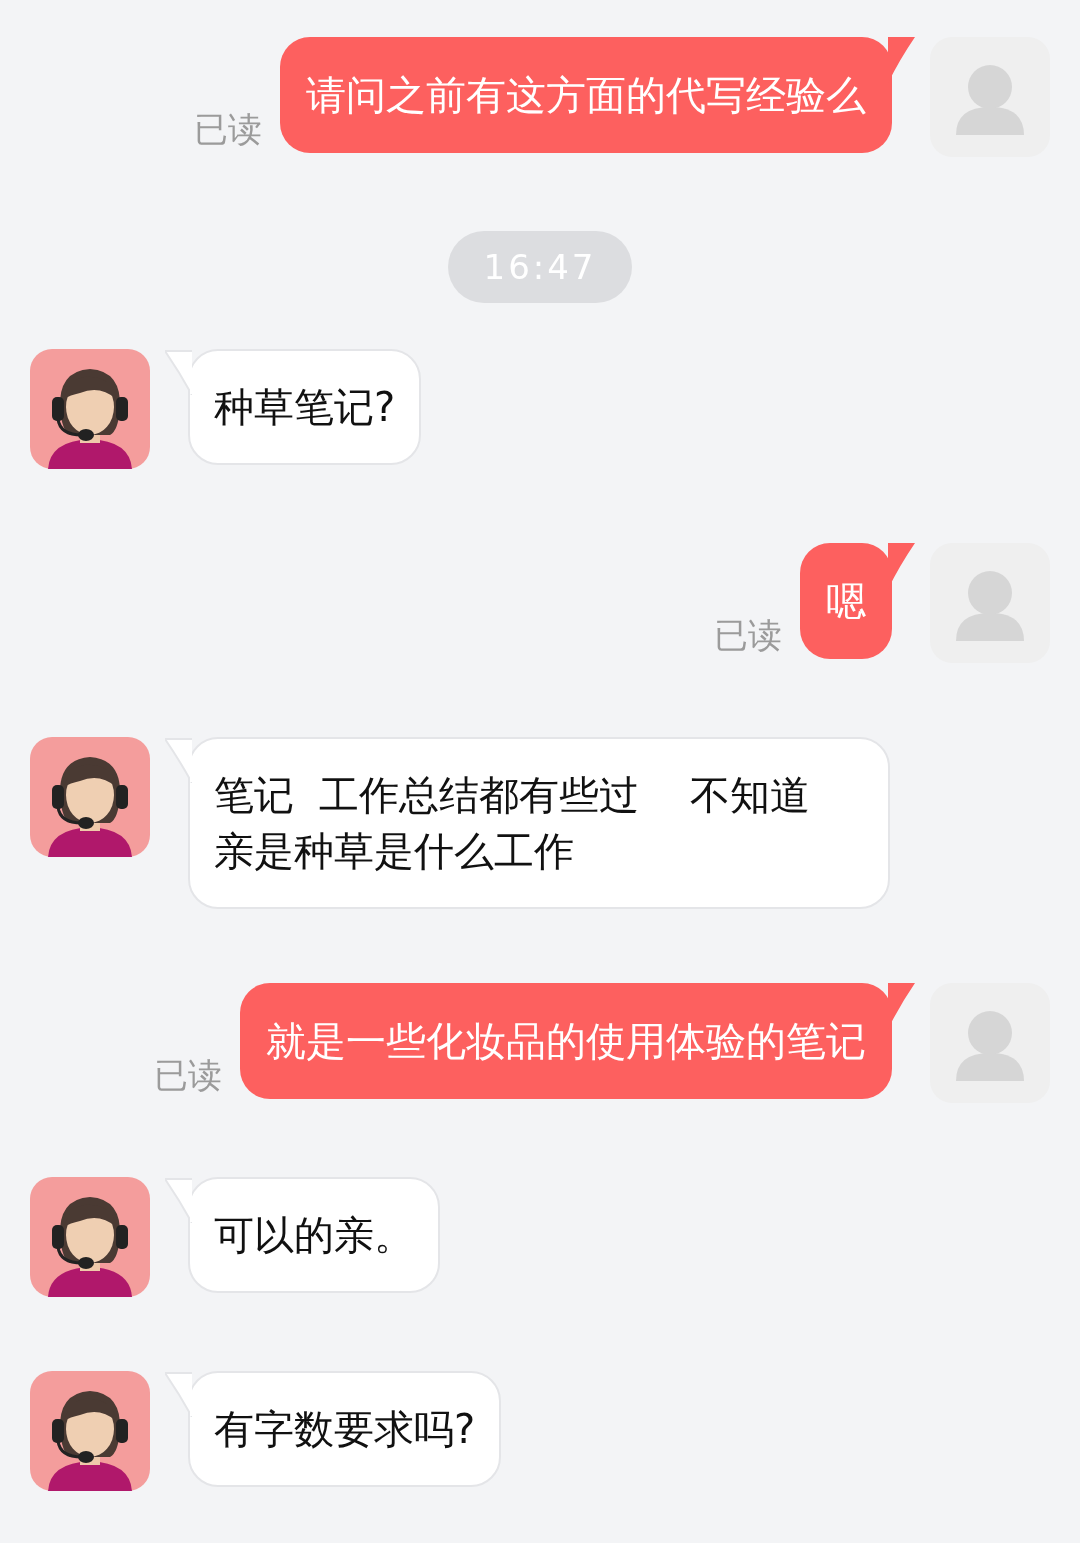 Image resolution: width=1080 pixels, height=1543 pixels. What do you see at coordinates (345, 1429) in the screenshot?
I see `message-bubble: 有字数要求吗?` at bounding box center [345, 1429].